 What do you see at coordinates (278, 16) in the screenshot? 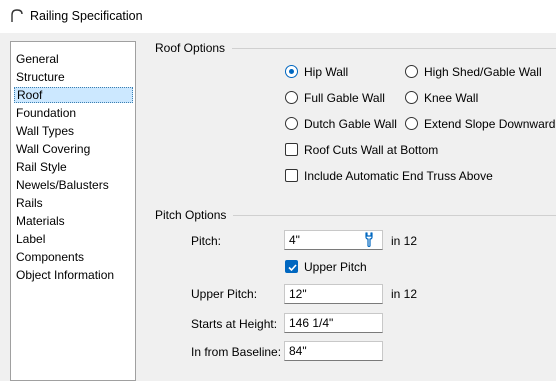
I see `title-bar: Railing Specification` at bounding box center [278, 16].